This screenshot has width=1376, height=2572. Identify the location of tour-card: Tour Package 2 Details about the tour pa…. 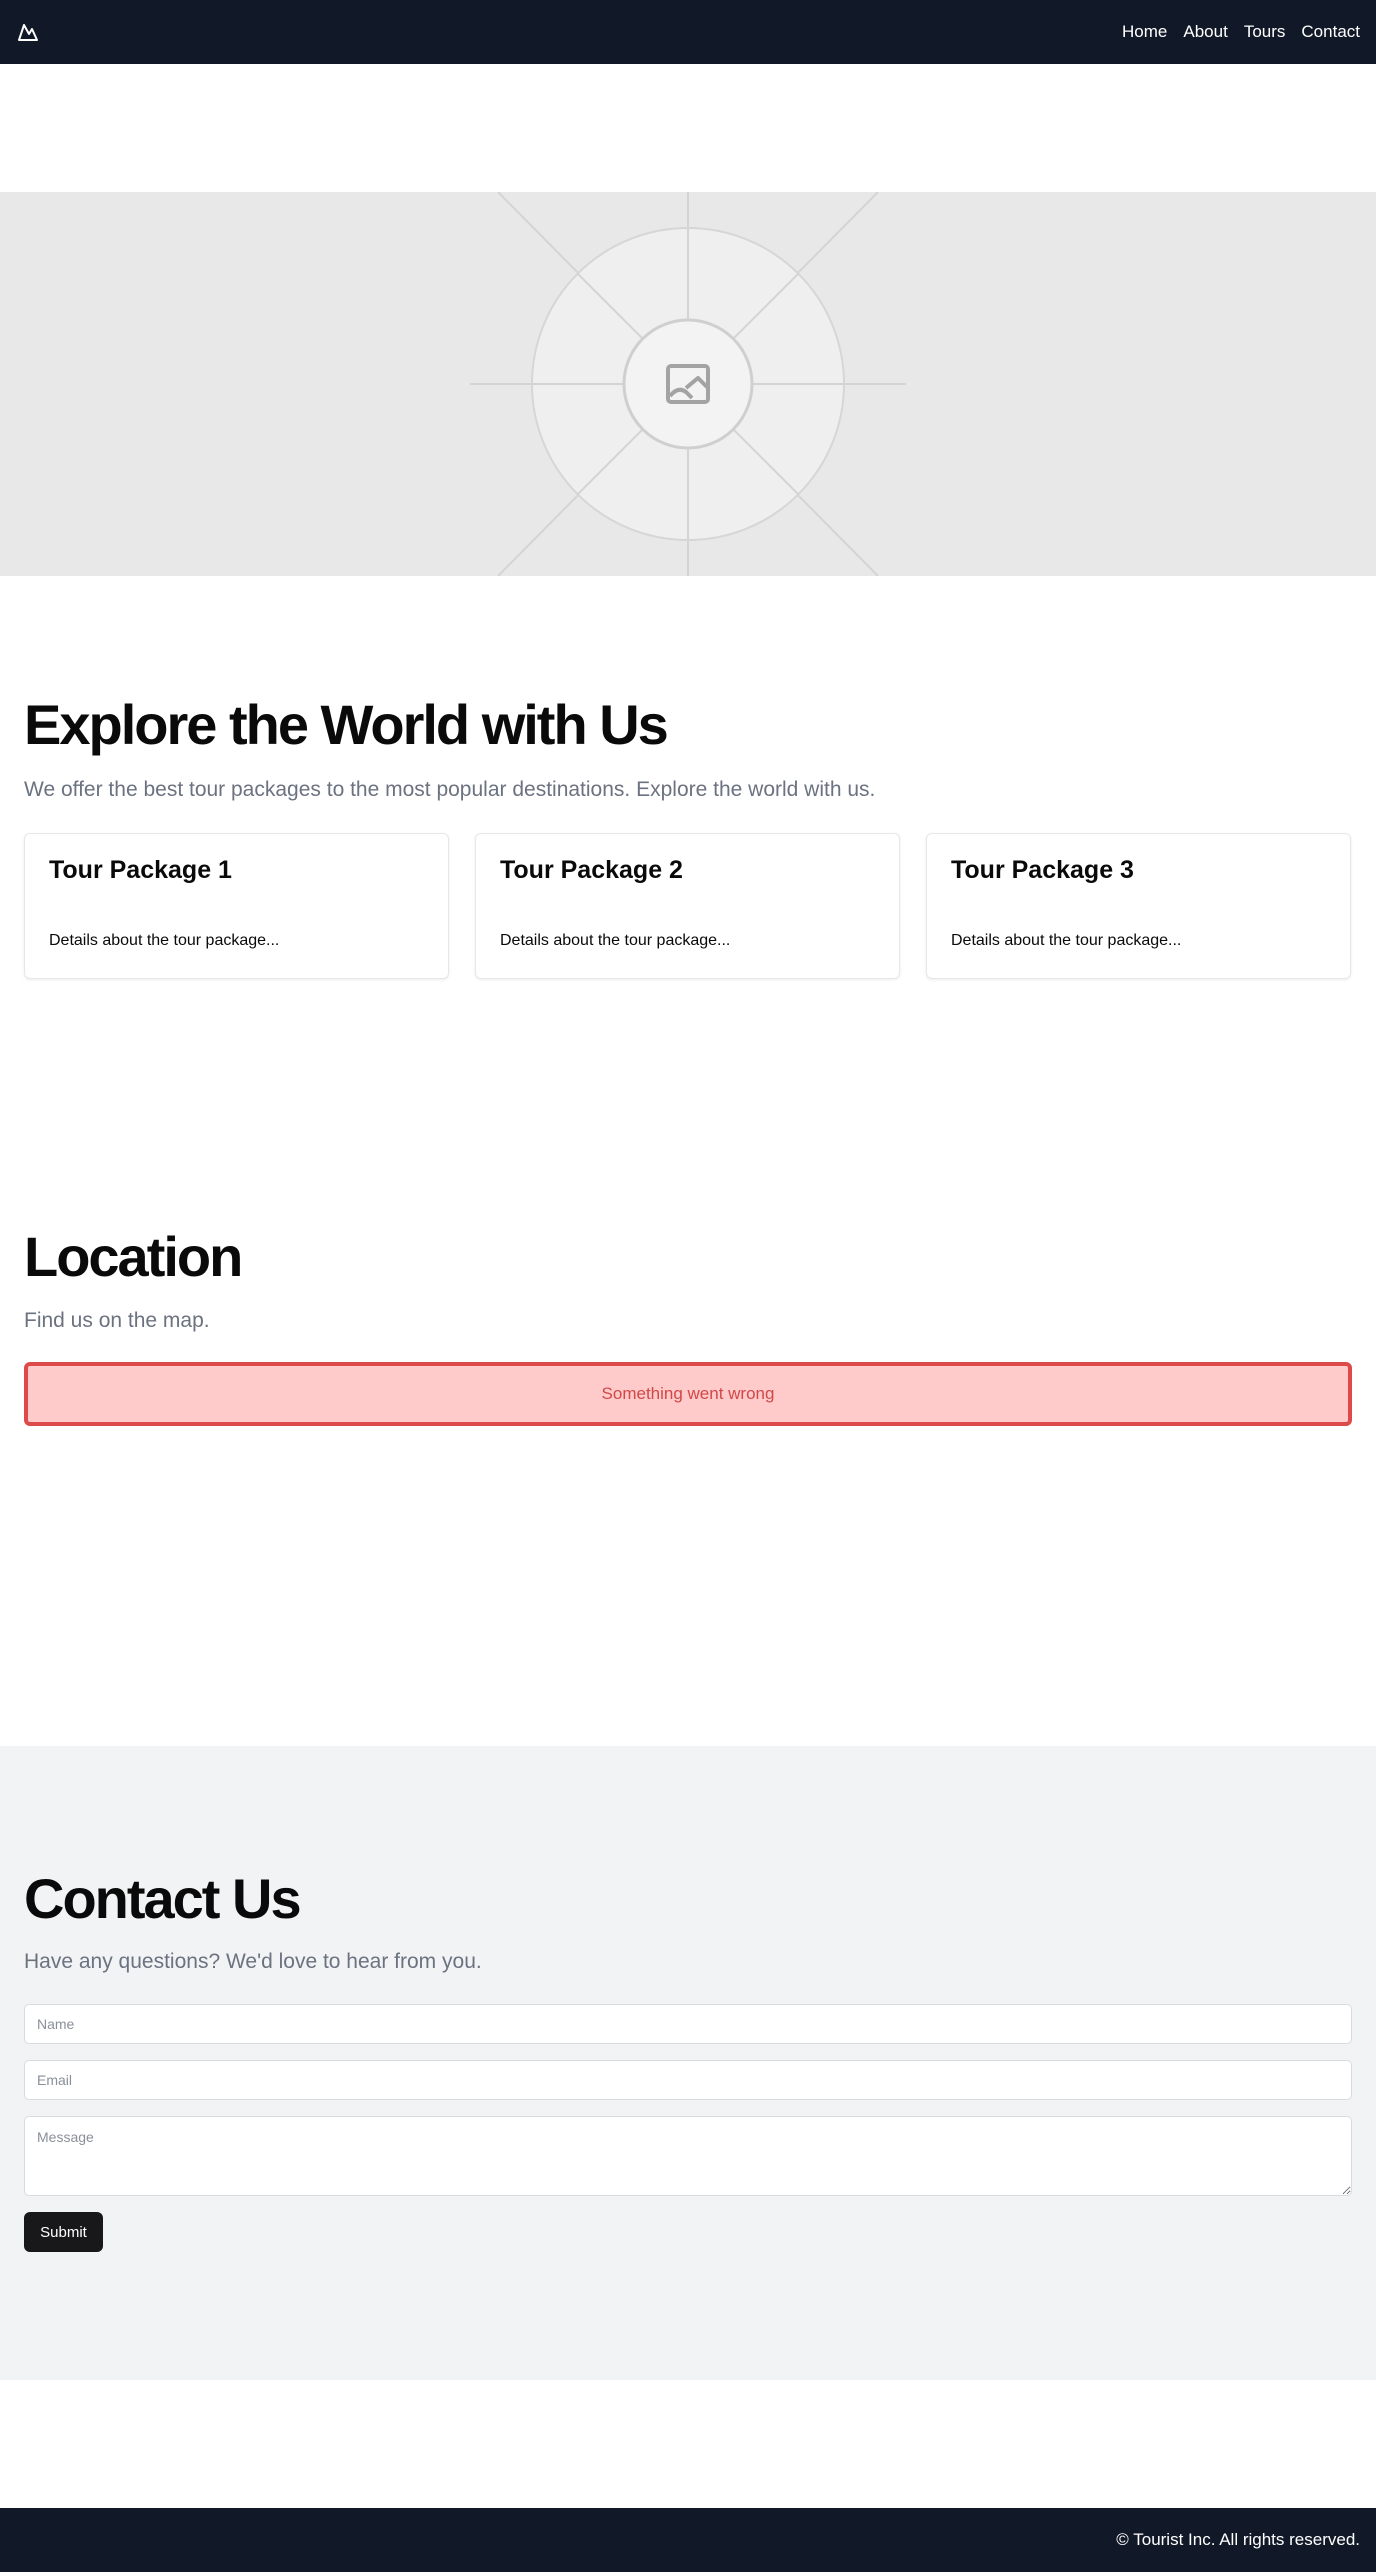
(687, 906).